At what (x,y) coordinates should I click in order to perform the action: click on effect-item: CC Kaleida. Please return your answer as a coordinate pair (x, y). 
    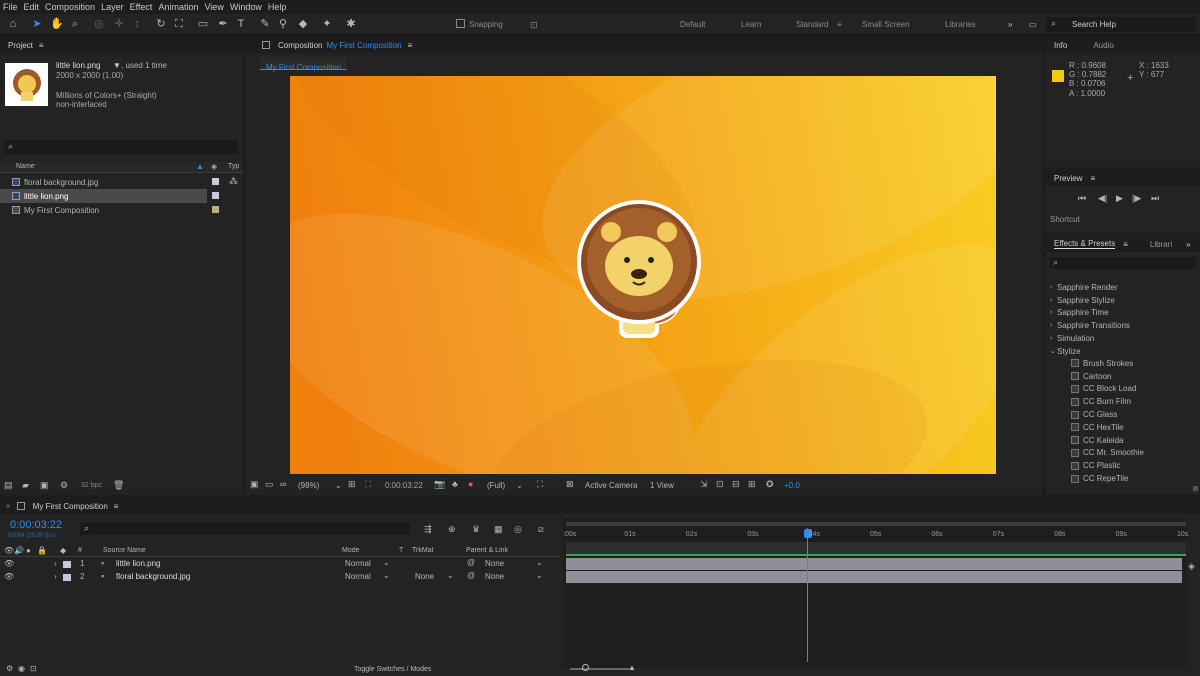
    Looking at the image, I should click on (1107, 440).